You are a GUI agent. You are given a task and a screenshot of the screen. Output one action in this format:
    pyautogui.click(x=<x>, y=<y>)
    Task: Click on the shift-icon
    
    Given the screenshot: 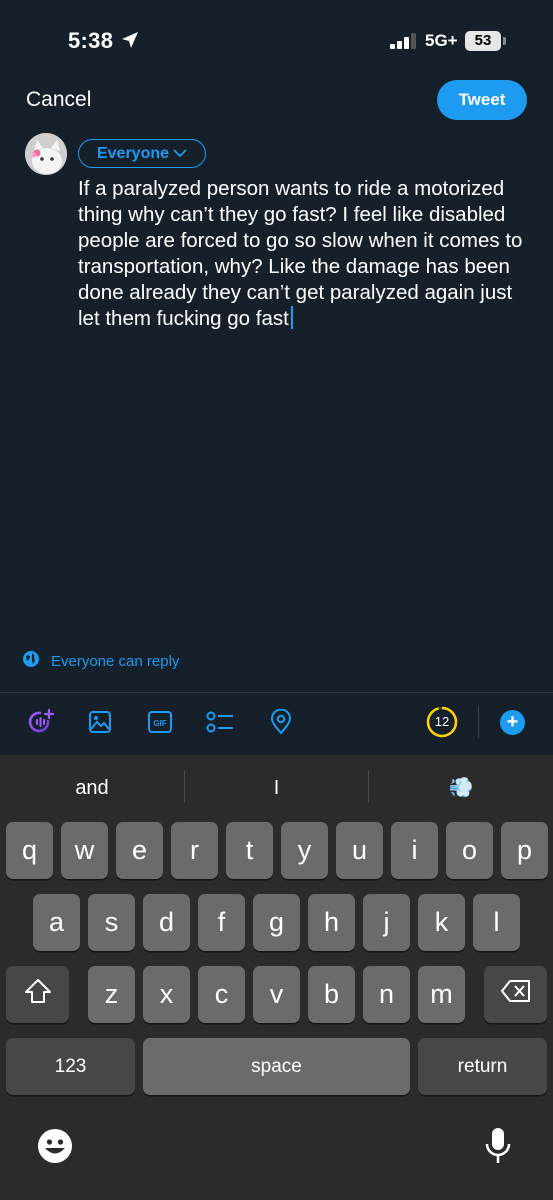 What is the action you would take?
    pyautogui.click(x=38, y=994)
    